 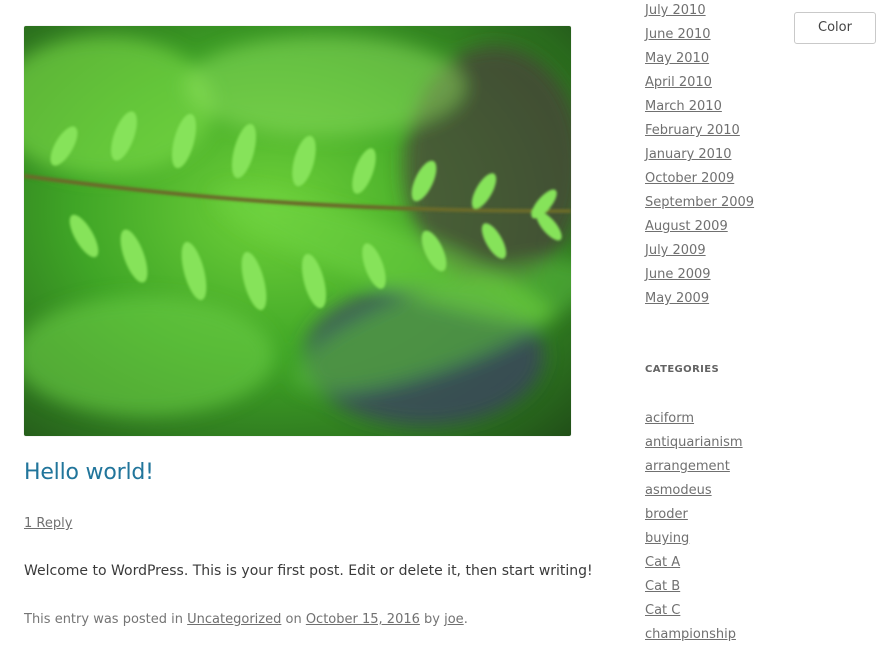 I want to click on category-item: aciform, so click(x=694, y=422).